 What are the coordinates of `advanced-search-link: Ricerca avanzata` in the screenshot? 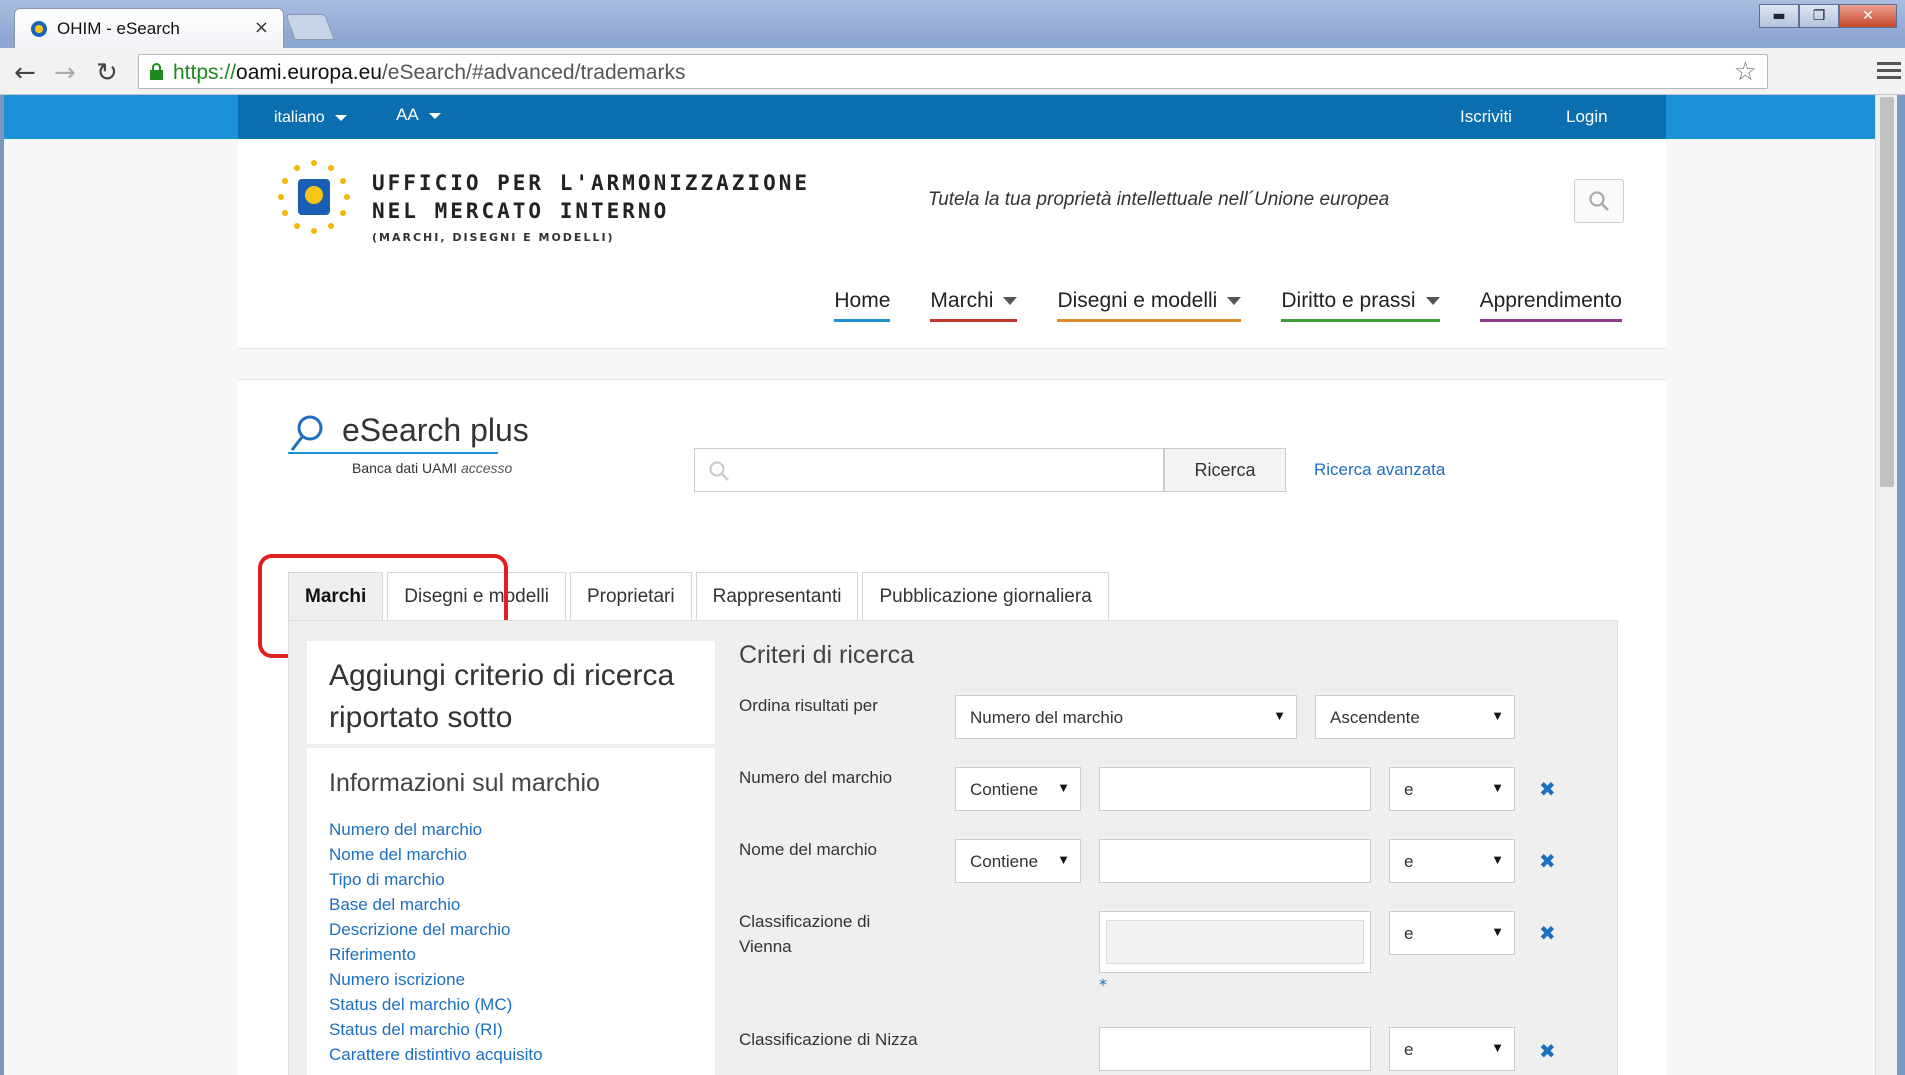 It's located at (1379, 470).